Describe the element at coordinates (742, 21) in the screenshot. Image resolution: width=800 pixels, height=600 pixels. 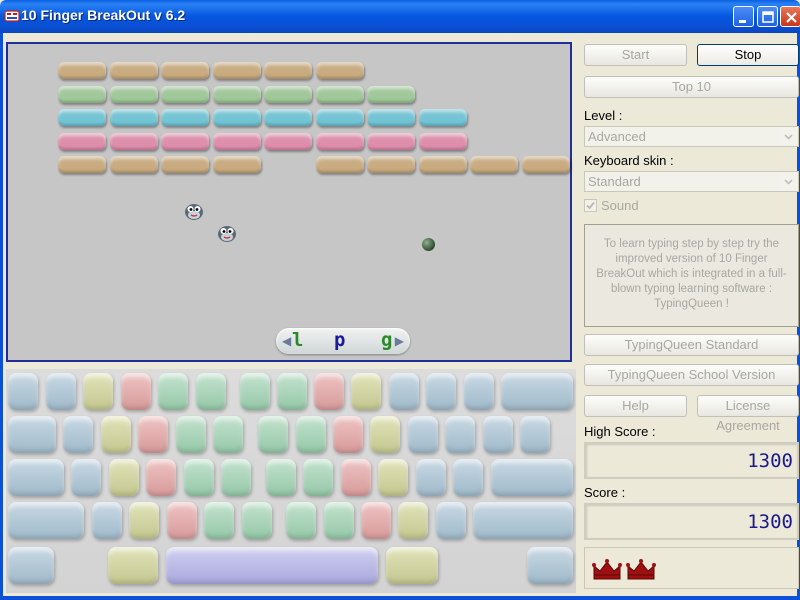
I see `minimize-icon` at that location.